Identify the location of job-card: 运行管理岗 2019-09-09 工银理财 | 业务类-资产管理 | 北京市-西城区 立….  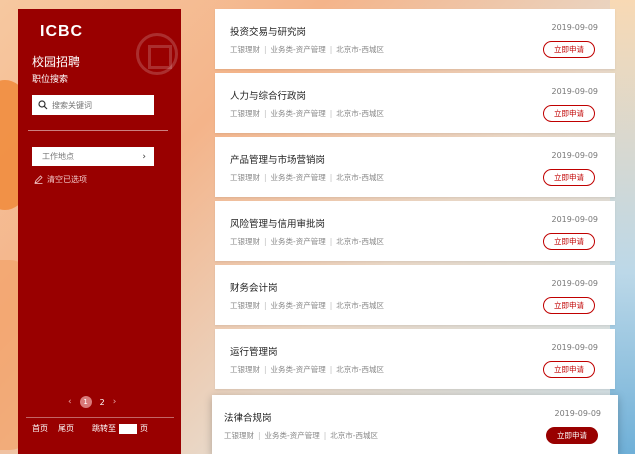
(415, 359).